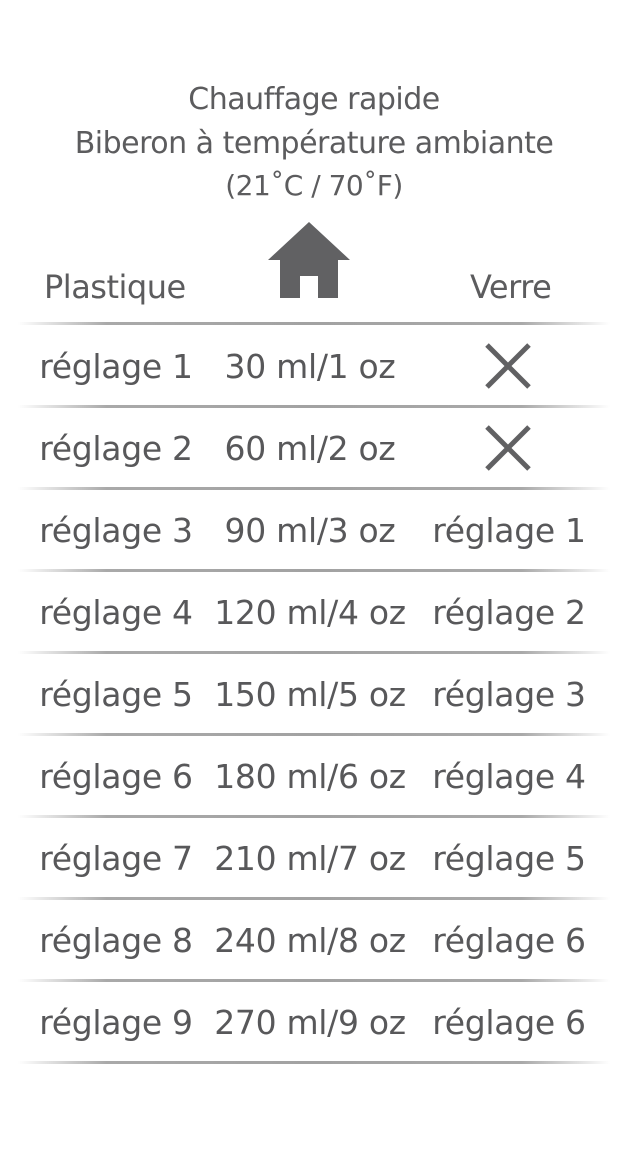  Describe the element at coordinates (116, 858) in the screenshot. I see `plastic-setting: réglage 7` at that location.